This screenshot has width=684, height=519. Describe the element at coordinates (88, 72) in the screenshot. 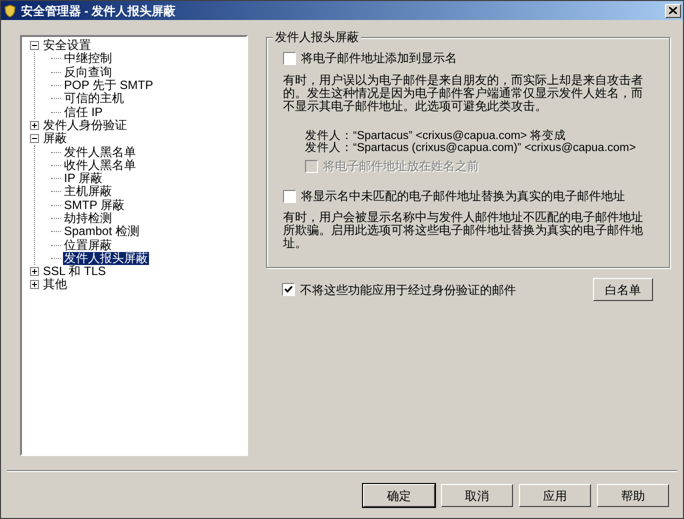

I see `tree-item: 反向查询` at that location.